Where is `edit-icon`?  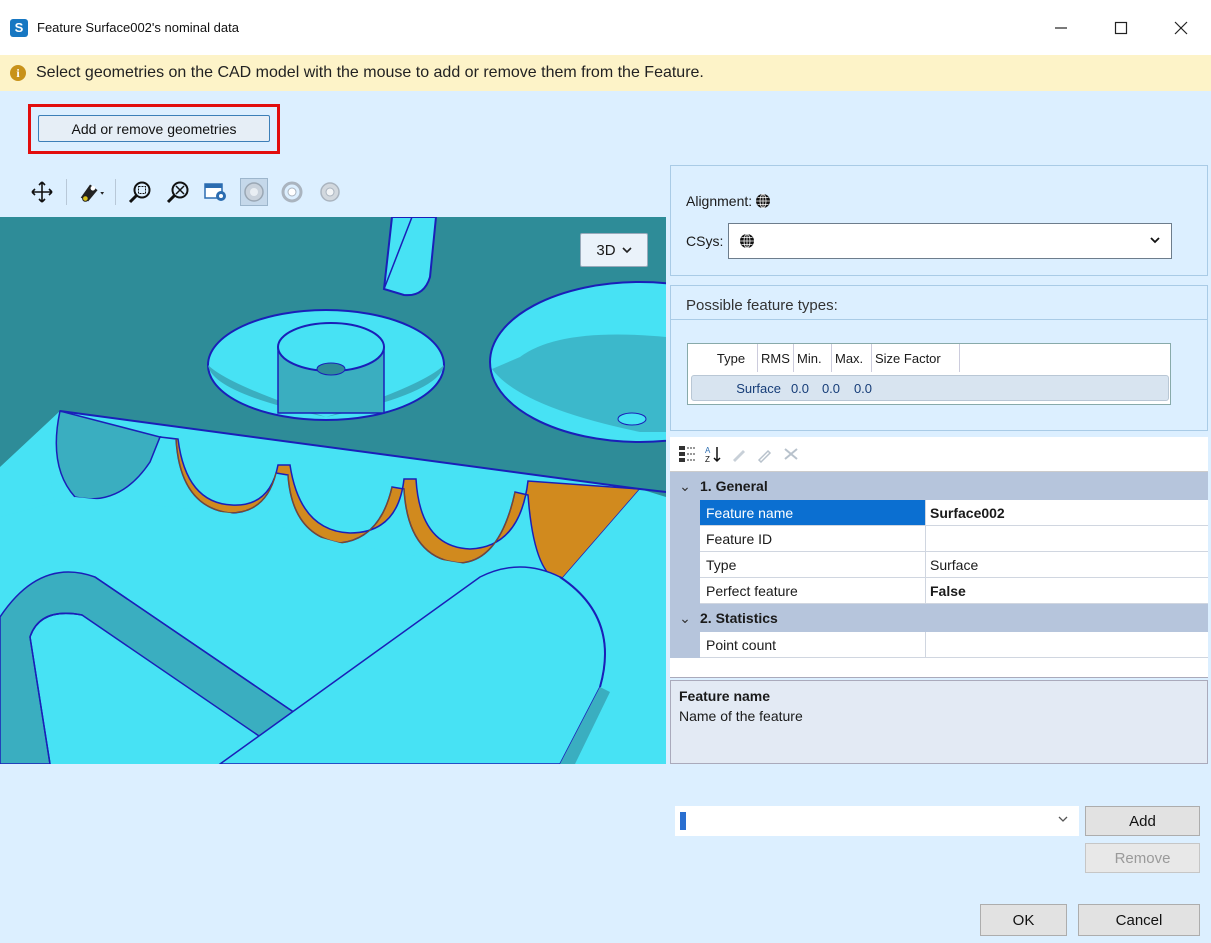 edit-icon is located at coordinates (739, 454).